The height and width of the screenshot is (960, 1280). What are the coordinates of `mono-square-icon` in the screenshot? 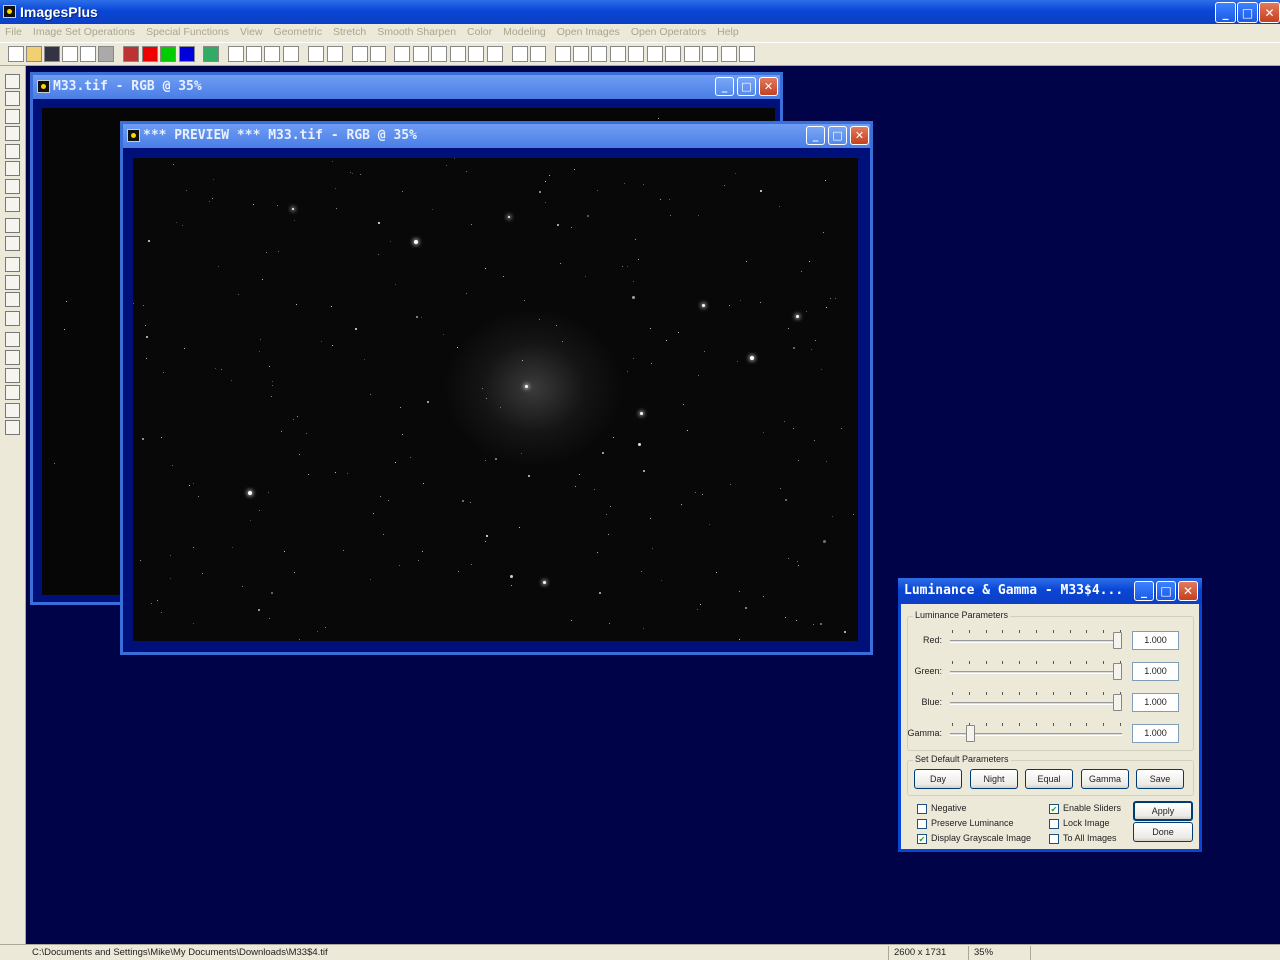 It's located at (12, 204).